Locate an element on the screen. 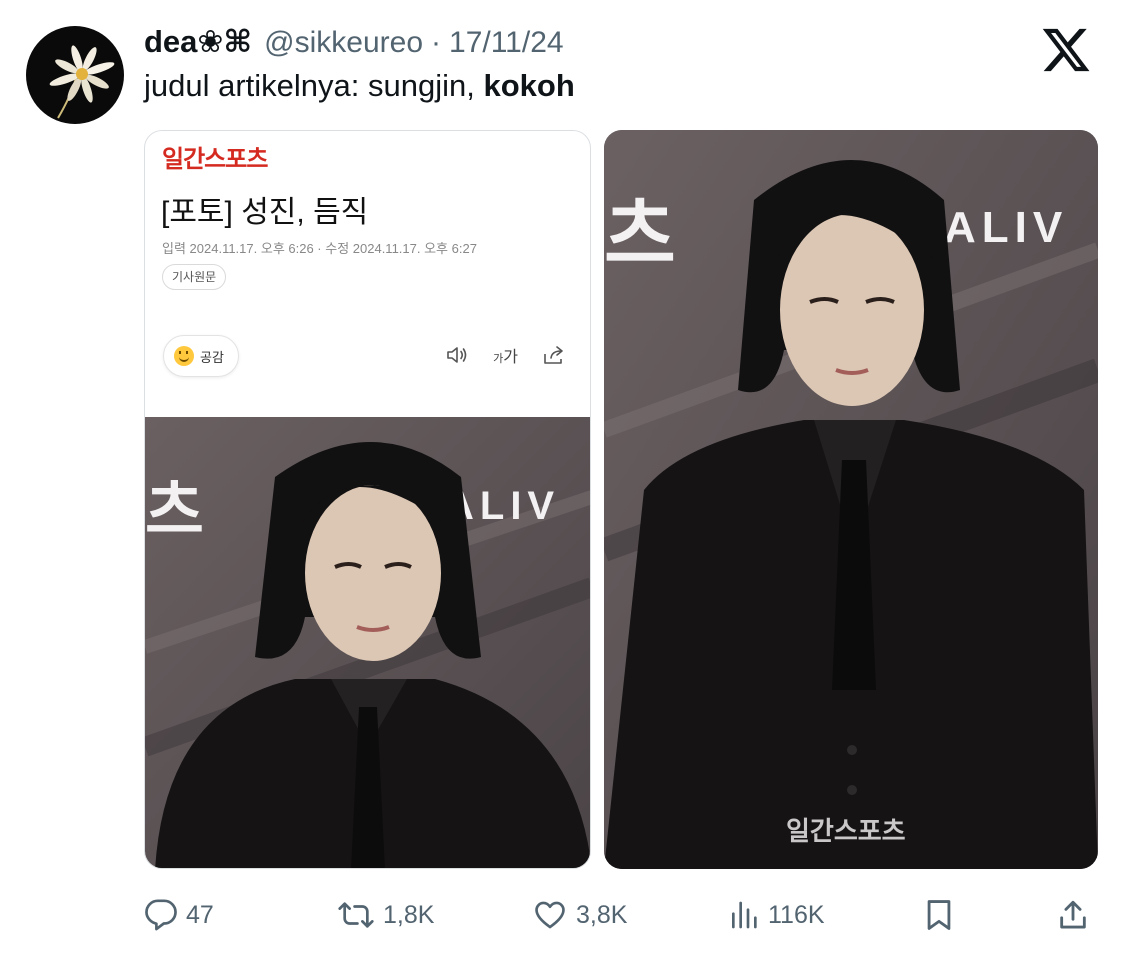  view-count: 116K is located at coordinates (796, 914).